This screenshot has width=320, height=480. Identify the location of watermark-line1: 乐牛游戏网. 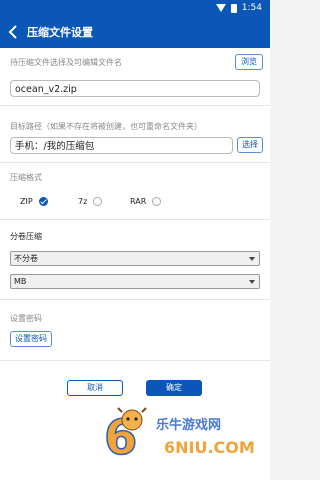
(189, 425).